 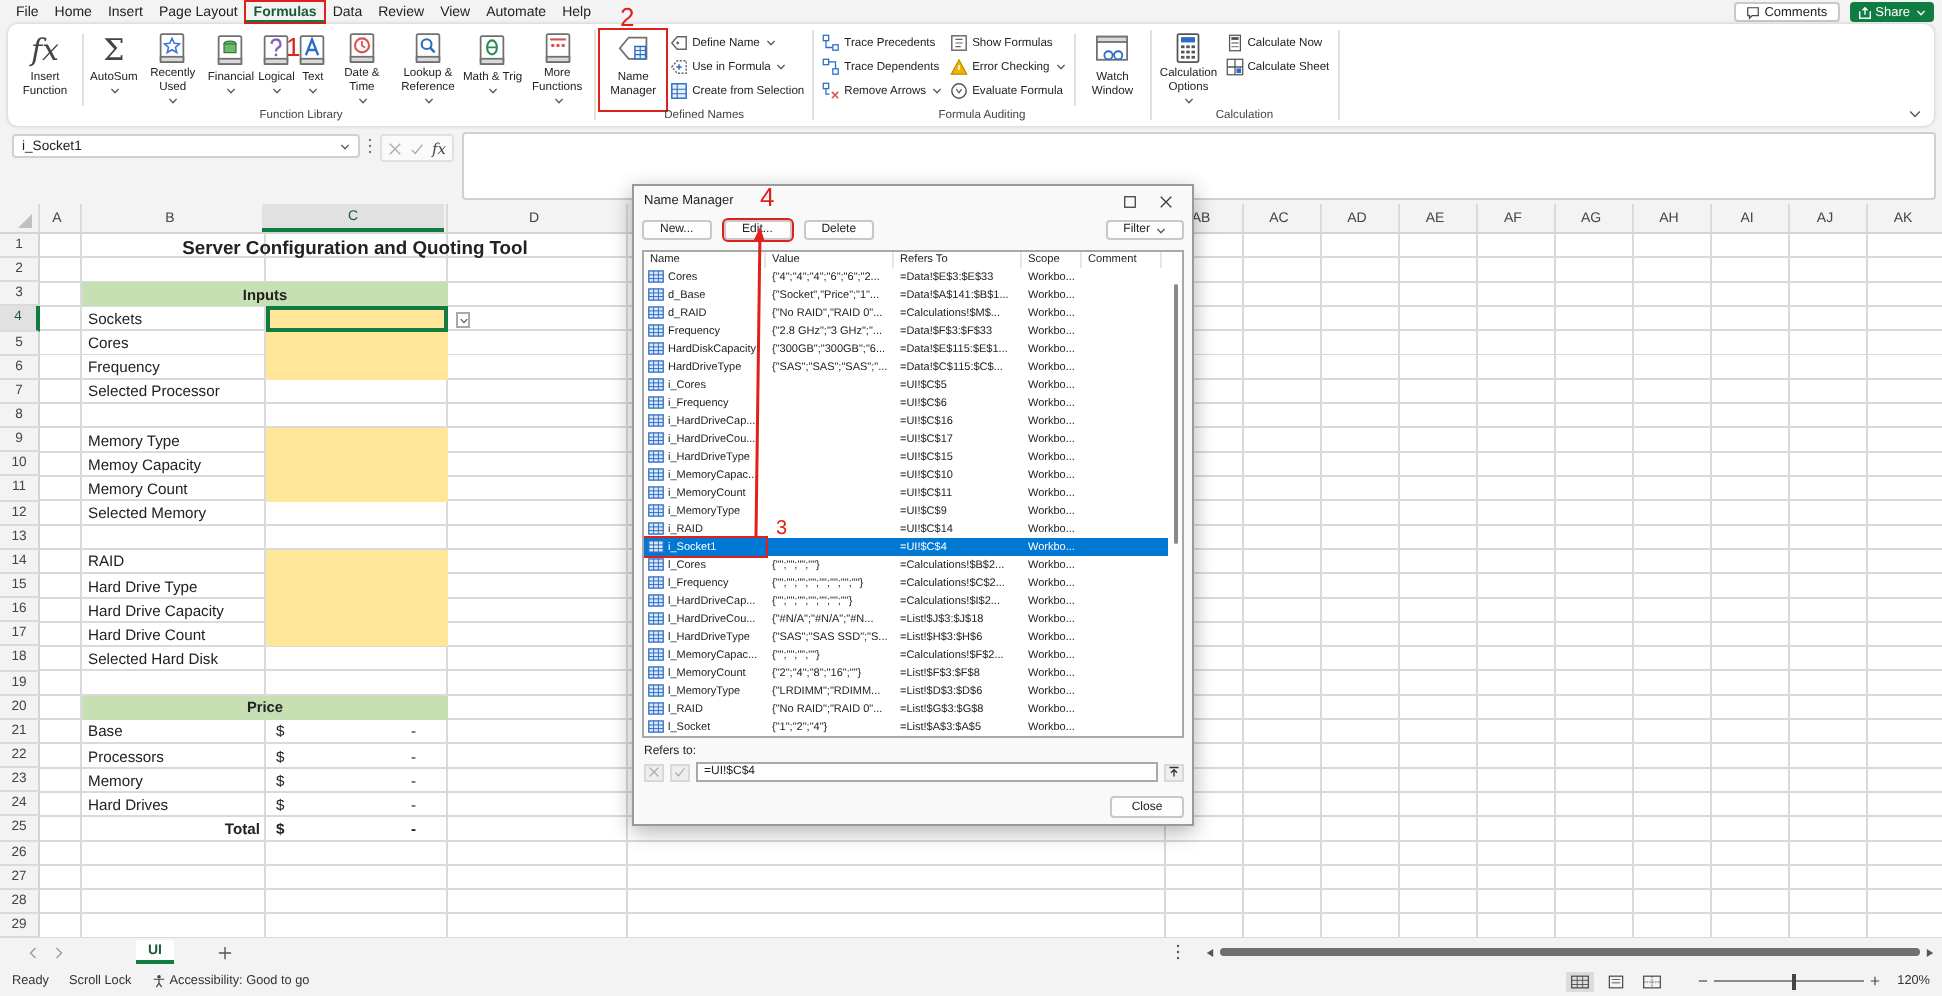 What do you see at coordinates (1915, 114) in the screenshot?
I see `chevron-icon` at bounding box center [1915, 114].